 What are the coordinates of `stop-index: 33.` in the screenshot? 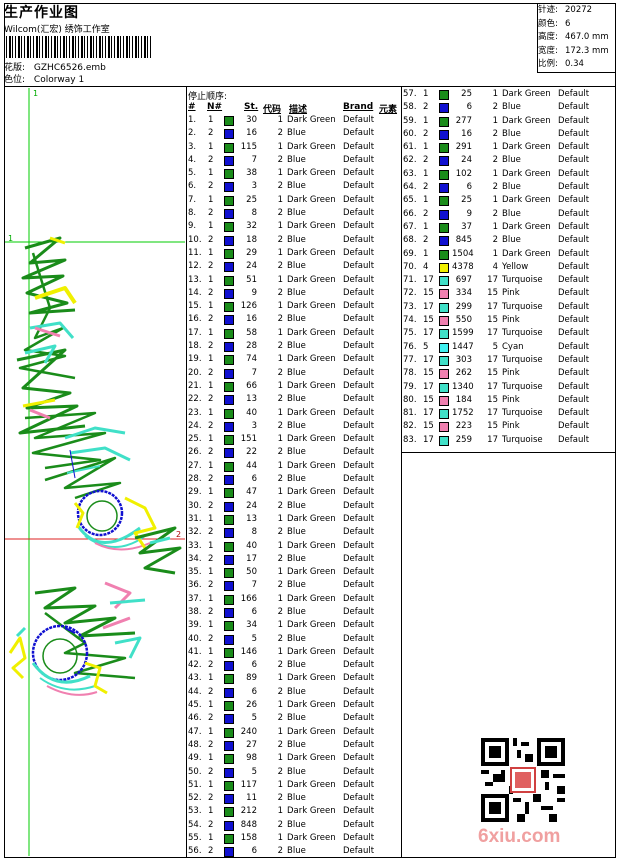 It's located at (195, 545).